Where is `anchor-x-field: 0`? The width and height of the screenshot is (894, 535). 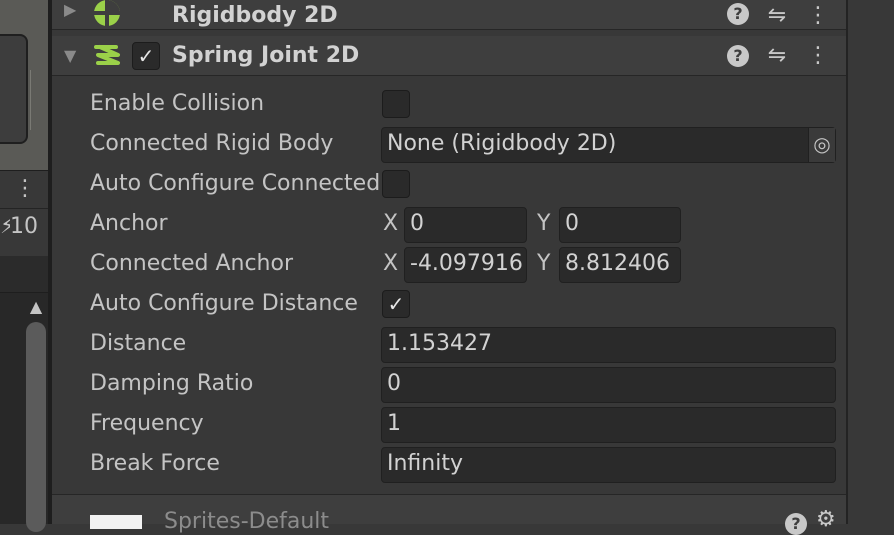
anchor-x-field: 0 is located at coordinates (465, 225).